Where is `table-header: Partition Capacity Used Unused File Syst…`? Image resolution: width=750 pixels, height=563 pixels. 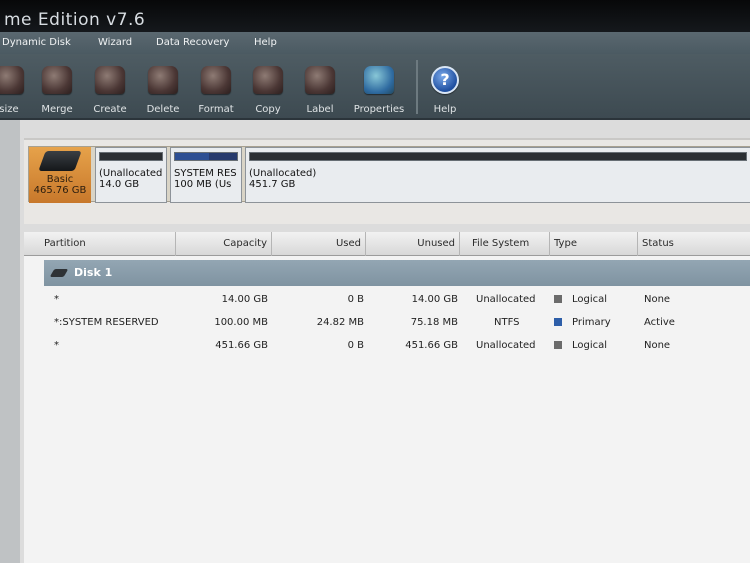 table-header: Partition Capacity Used Unused File Syst… is located at coordinates (387, 244).